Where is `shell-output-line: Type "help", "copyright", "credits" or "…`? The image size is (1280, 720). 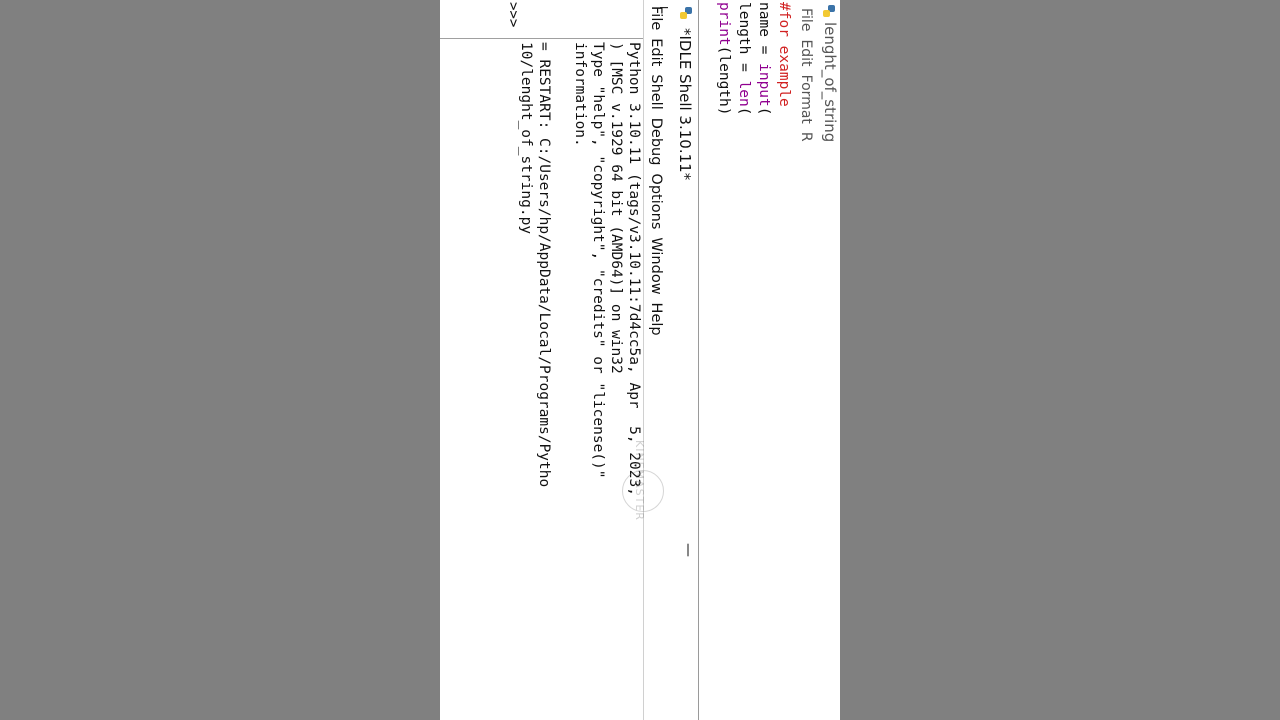 shell-output-line: Type "help", "copyright", "credits" or "… is located at coordinates (598, 260).